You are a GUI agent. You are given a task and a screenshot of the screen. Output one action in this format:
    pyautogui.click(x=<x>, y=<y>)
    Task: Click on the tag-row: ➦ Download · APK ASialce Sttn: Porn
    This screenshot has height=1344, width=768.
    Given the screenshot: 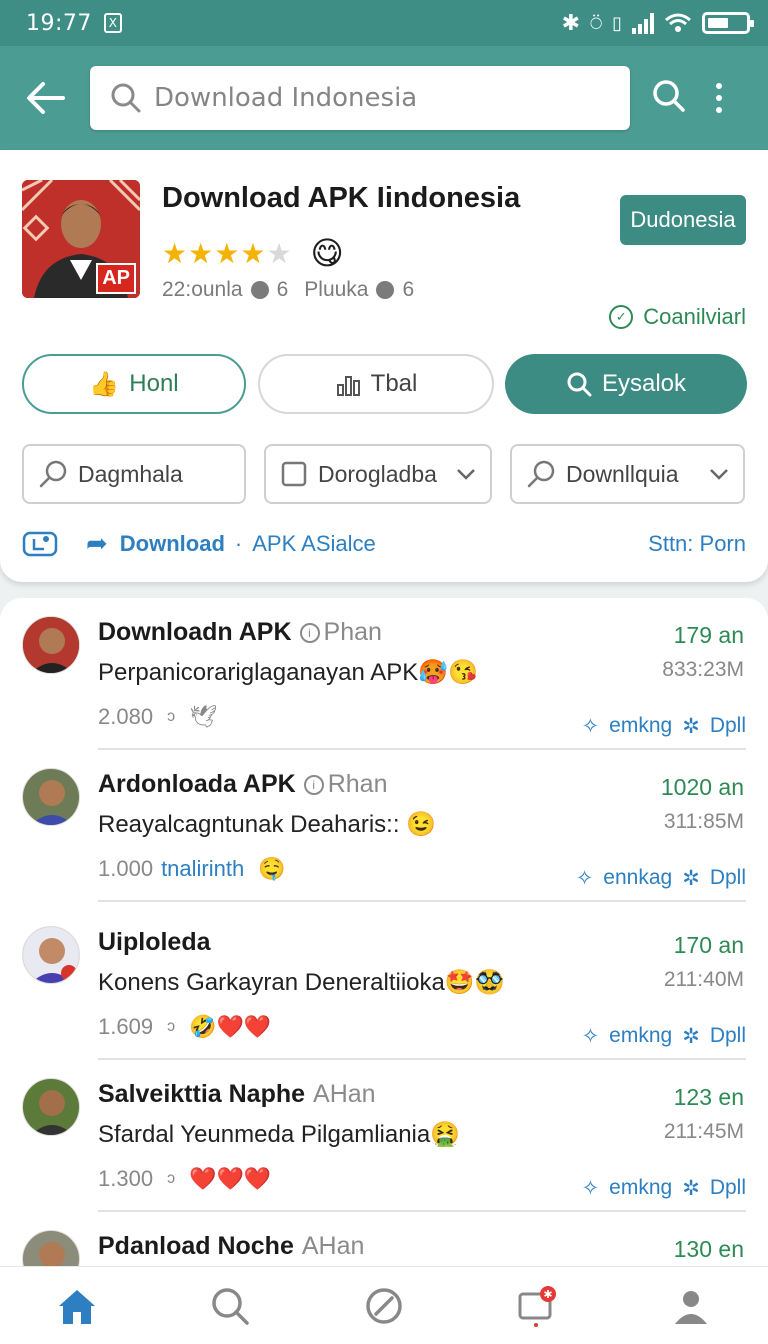 What is the action you would take?
    pyautogui.click(x=384, y=543)
    